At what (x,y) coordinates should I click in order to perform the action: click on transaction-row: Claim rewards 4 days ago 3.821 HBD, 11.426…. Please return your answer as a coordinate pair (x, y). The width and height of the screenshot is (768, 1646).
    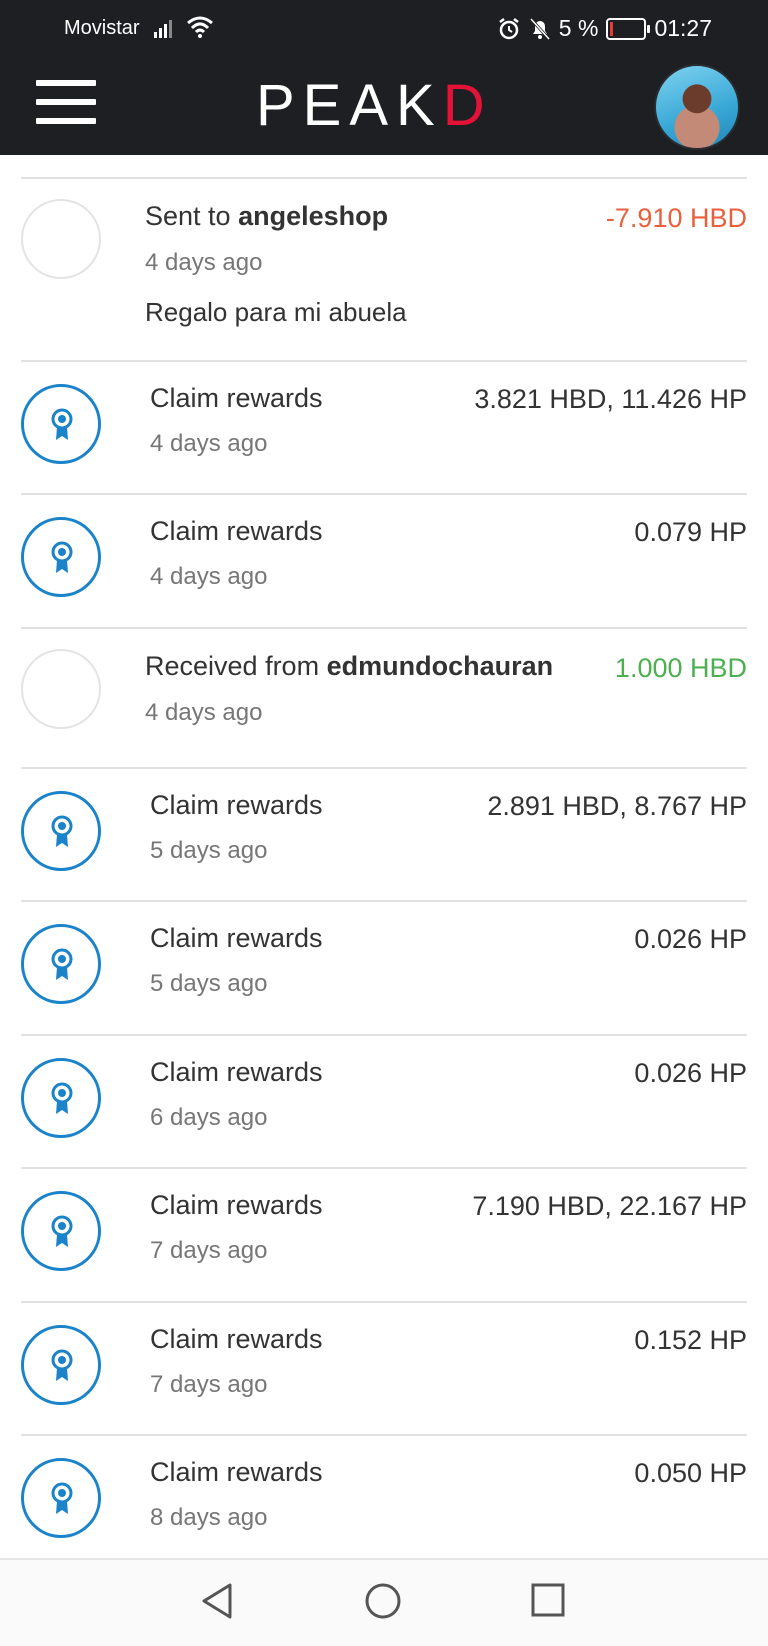
    Looking at the image, I should click on (384, 427).